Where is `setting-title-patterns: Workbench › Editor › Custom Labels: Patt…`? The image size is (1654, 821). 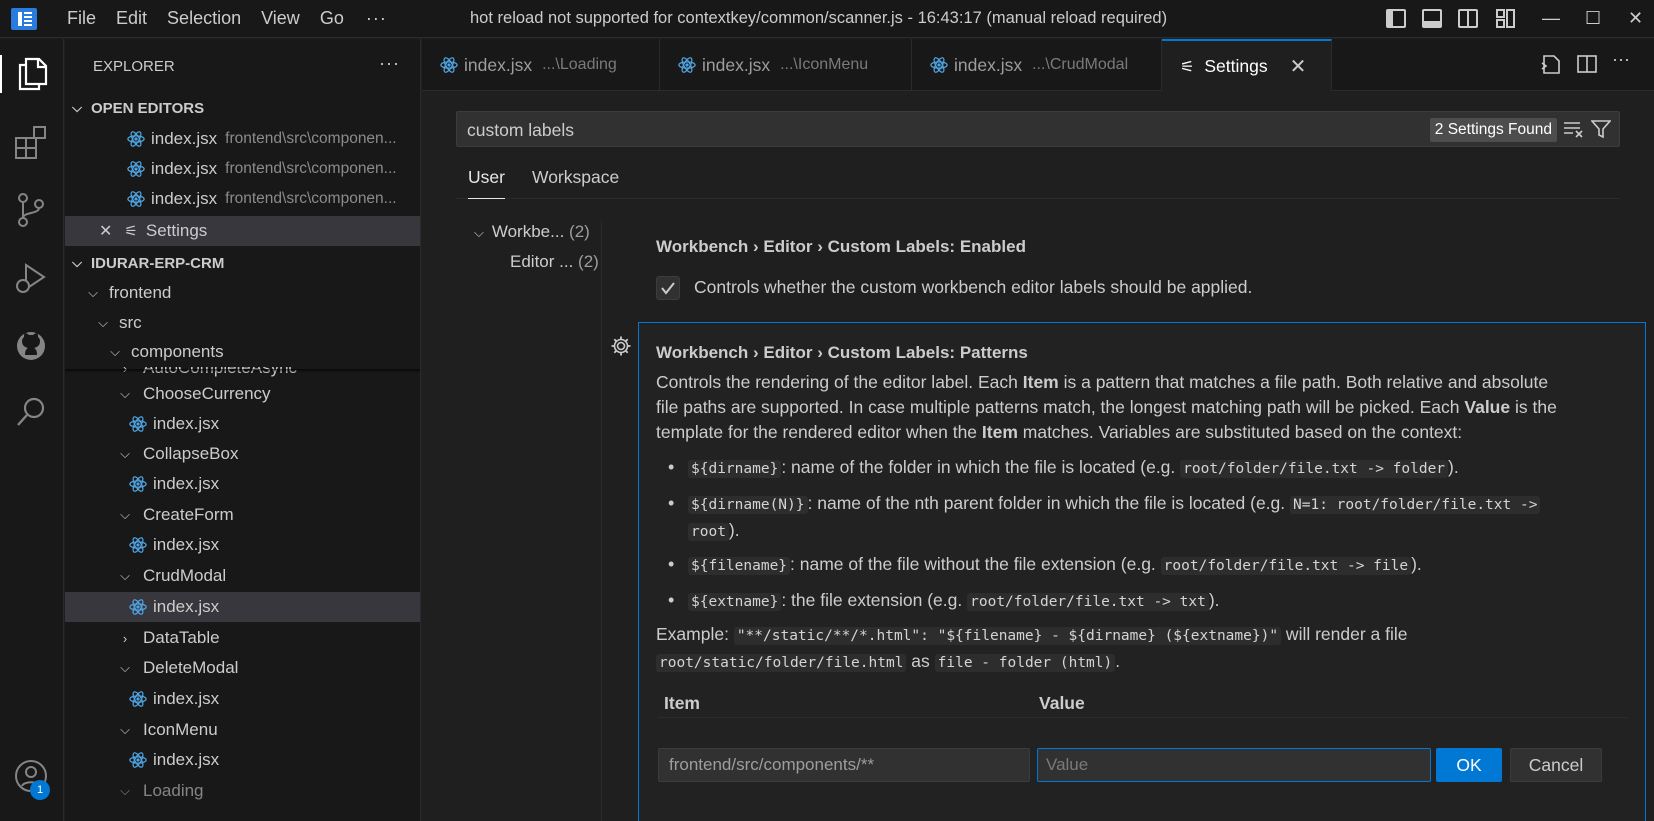 setting-title-patterns: Workbench › Editor › Custom Labels: Patt… is located at coordinates (842, 352).